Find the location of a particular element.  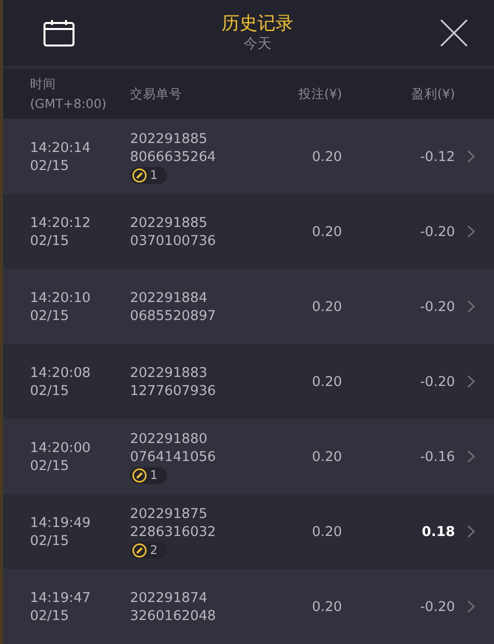

time-text: 14:19:49 is located at coordinates (60, 523).